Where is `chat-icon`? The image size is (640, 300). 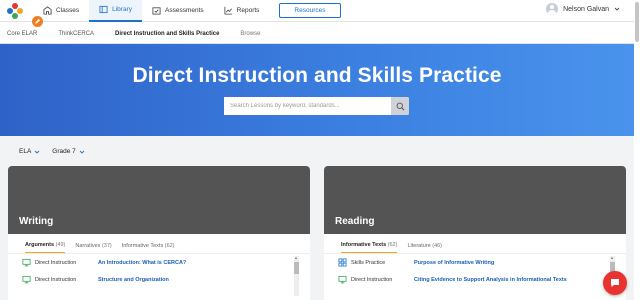 chat-icon is located at coordinates (615, 283).